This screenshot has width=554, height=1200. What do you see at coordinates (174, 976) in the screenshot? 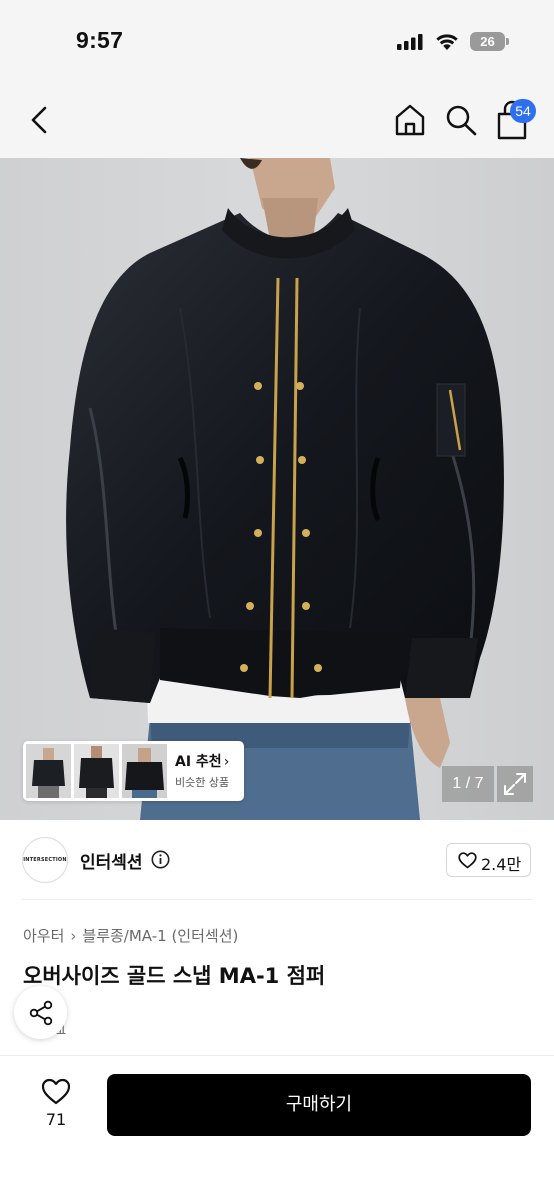
I see `product-title: 오버사이즈 골드 스냅 MA-1 점퍼` at bounding box center [174, 976].